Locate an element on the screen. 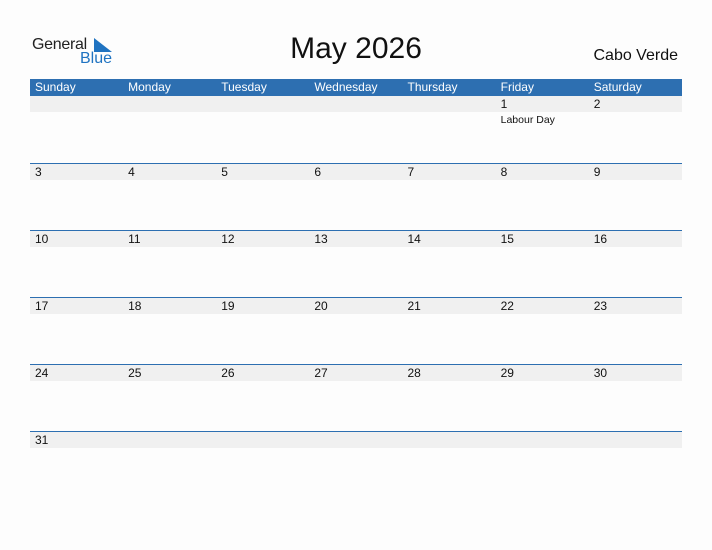 The height and width of the screenshot is (550, 712). day-cell: 29 is located at coordinates (542, 398).